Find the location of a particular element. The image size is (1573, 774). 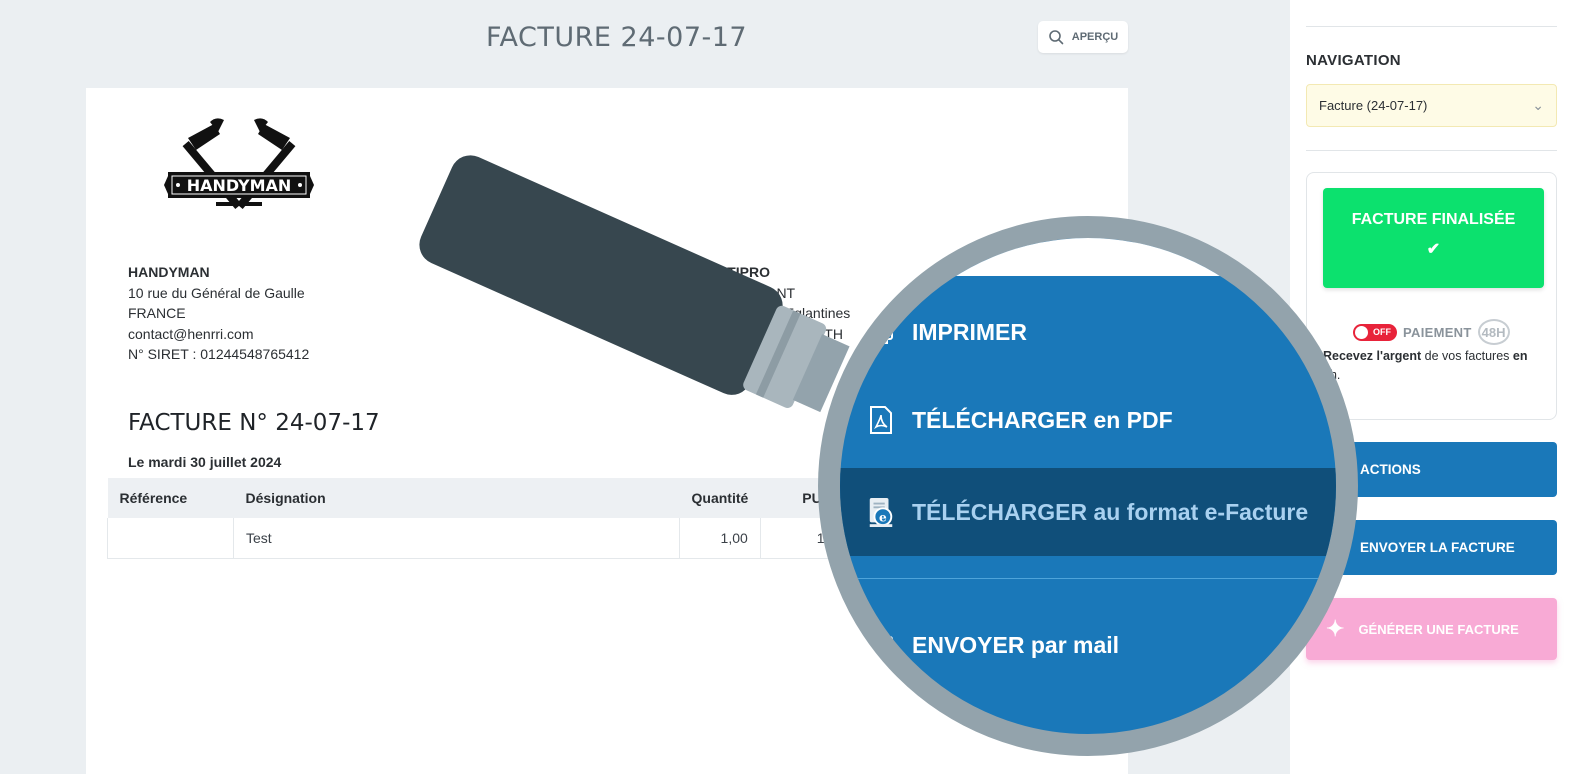

payment-description: Recevez l'argent de vos factures en8h. is located at coordinates (1435, 366).